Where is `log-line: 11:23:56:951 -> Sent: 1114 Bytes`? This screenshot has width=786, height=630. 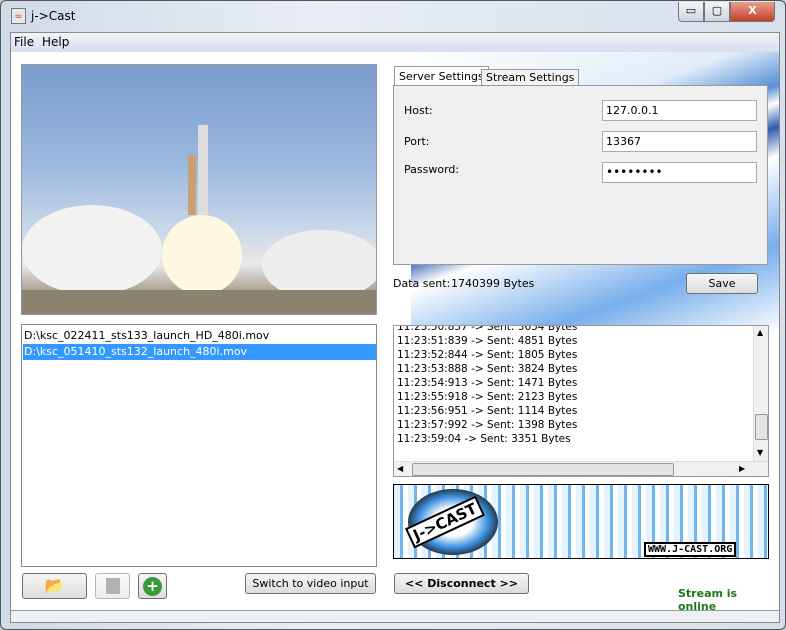
log-line: 11:23:56:951 -> Sent: 1114 Bytes is located at coordinates (487, 411).